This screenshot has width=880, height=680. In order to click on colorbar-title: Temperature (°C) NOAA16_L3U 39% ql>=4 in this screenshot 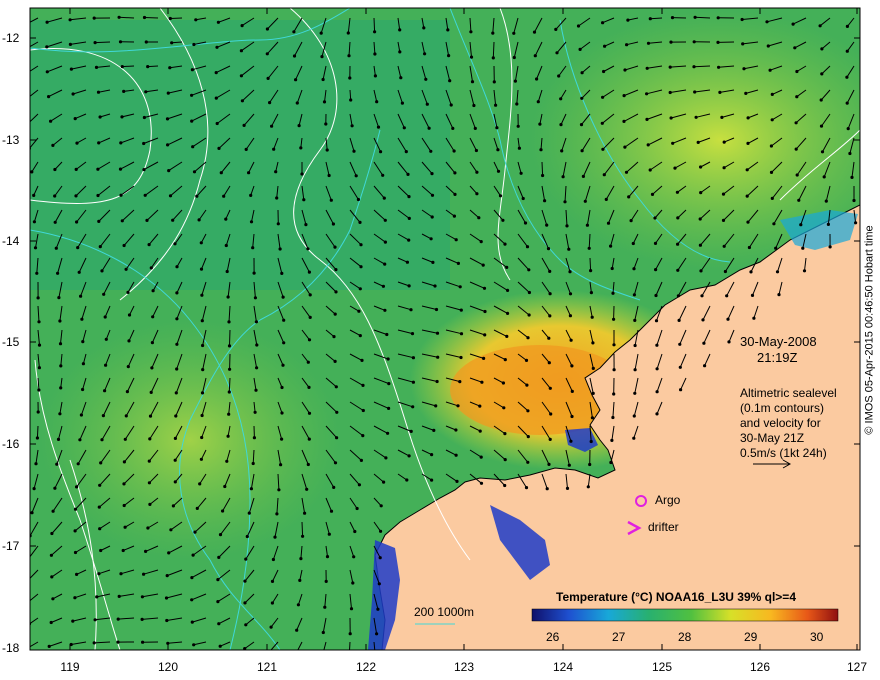, I will do `click(676, 597)`.